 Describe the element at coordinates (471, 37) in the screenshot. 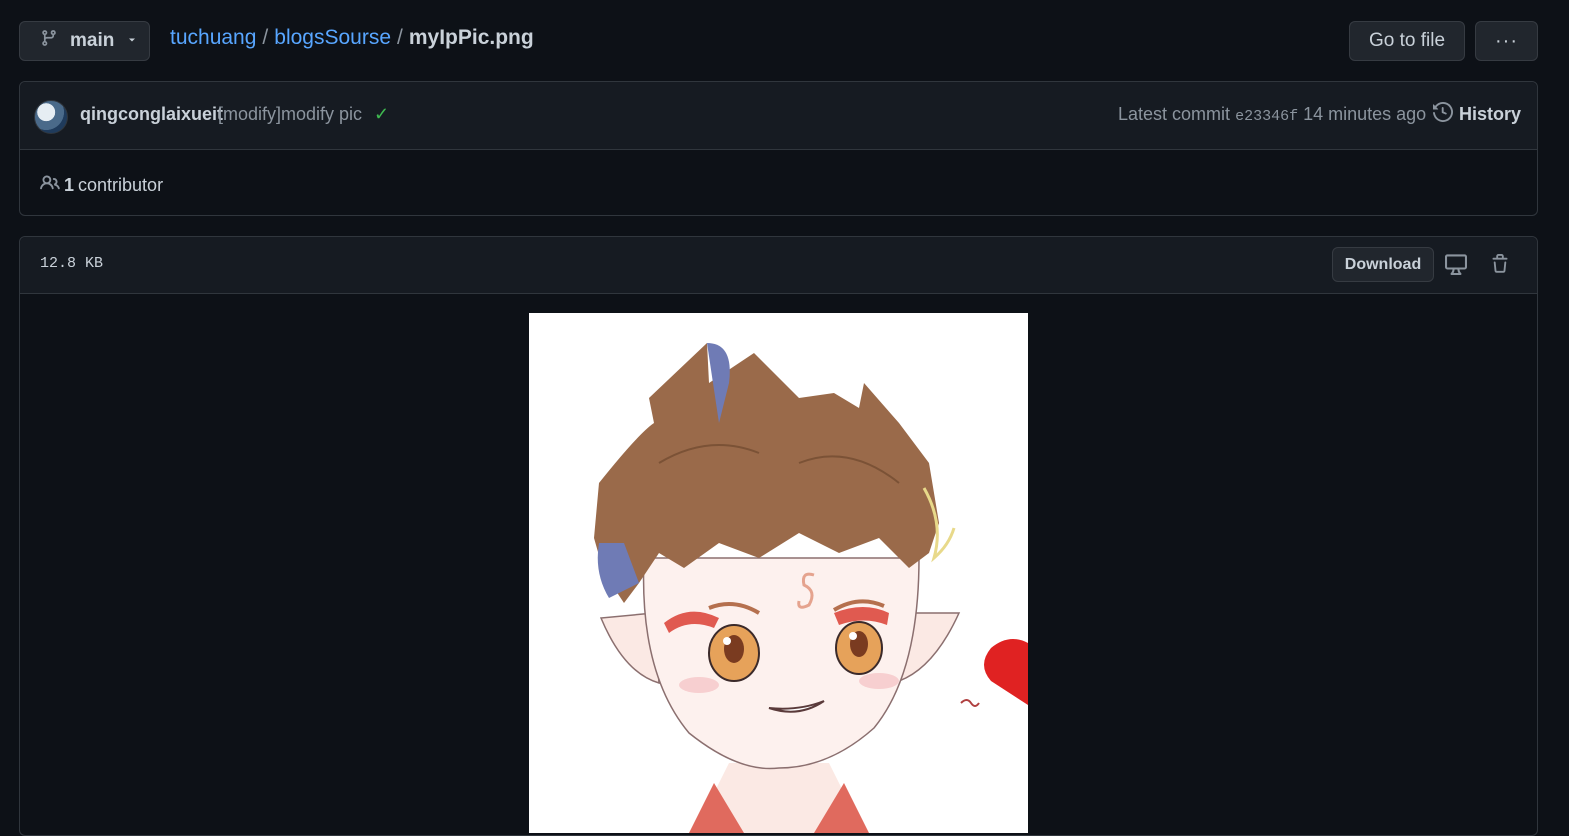

I see `breadcrumb-file-name: myIpPic.png` at that location.